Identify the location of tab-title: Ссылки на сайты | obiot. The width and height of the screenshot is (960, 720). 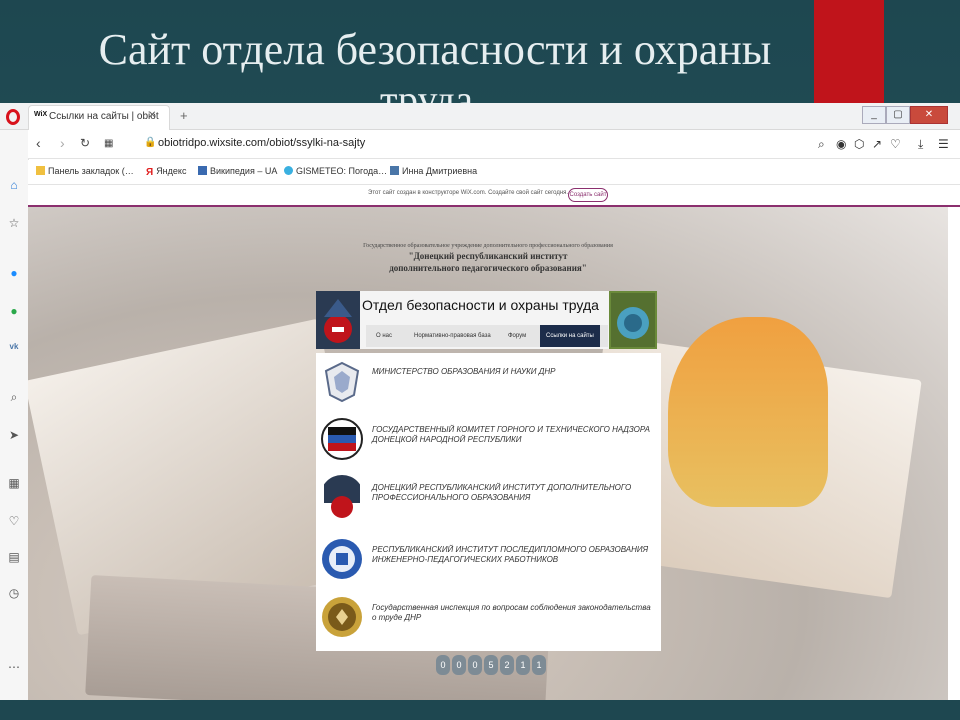
(104, 116).